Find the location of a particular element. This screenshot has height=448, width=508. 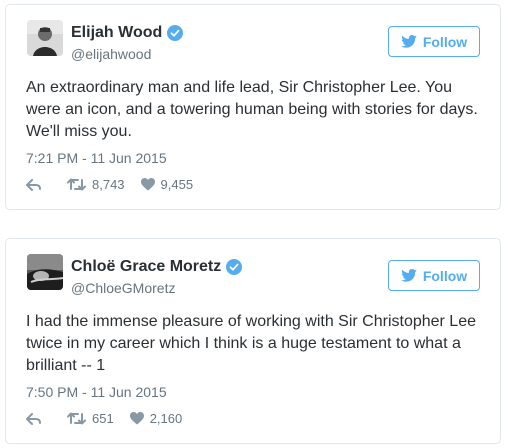

retweet-count: 651 is located at coordinates (103, 418).